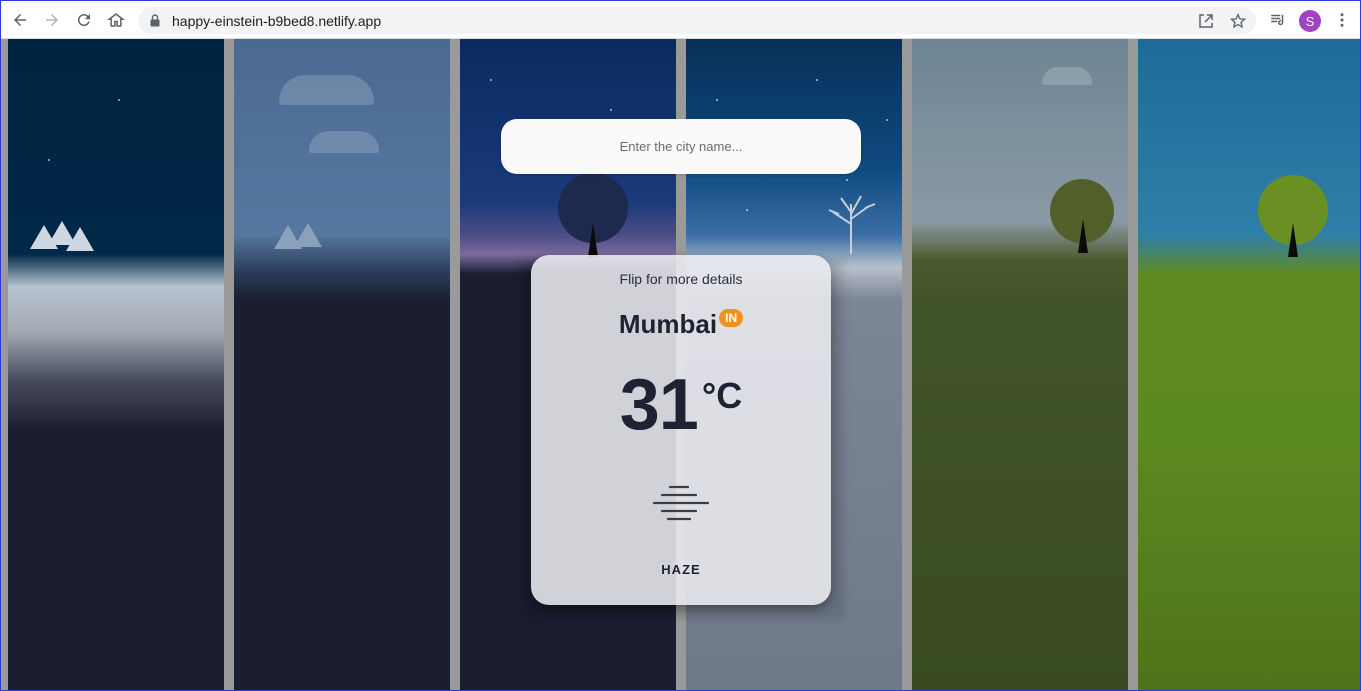 This screenshot has width=1361, height=691. I want to click on flip-hint: Flip for more details, so click(681, 279).